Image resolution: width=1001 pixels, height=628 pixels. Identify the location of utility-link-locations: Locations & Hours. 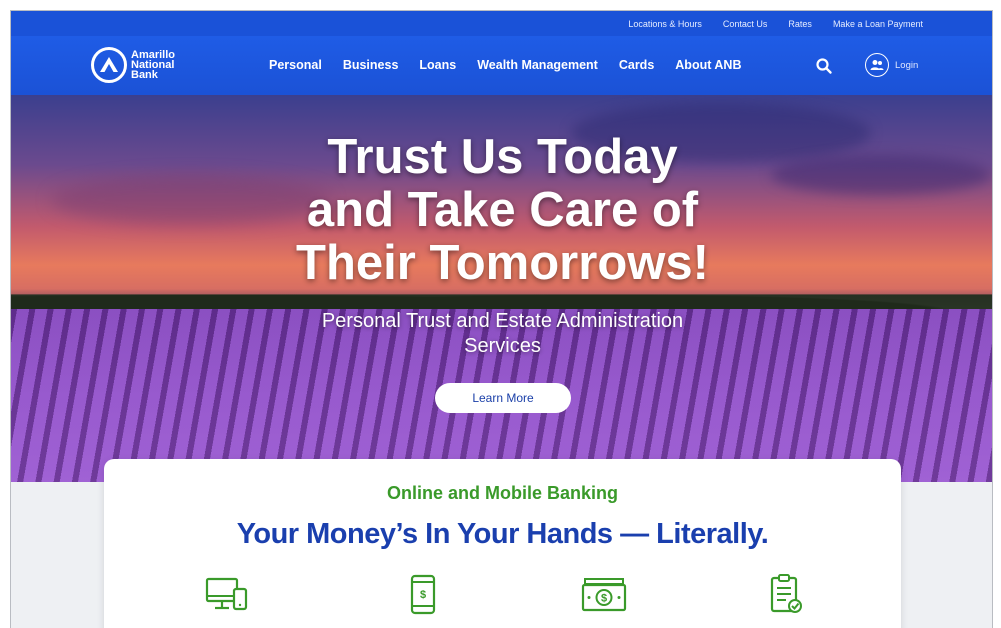
(665, 24).